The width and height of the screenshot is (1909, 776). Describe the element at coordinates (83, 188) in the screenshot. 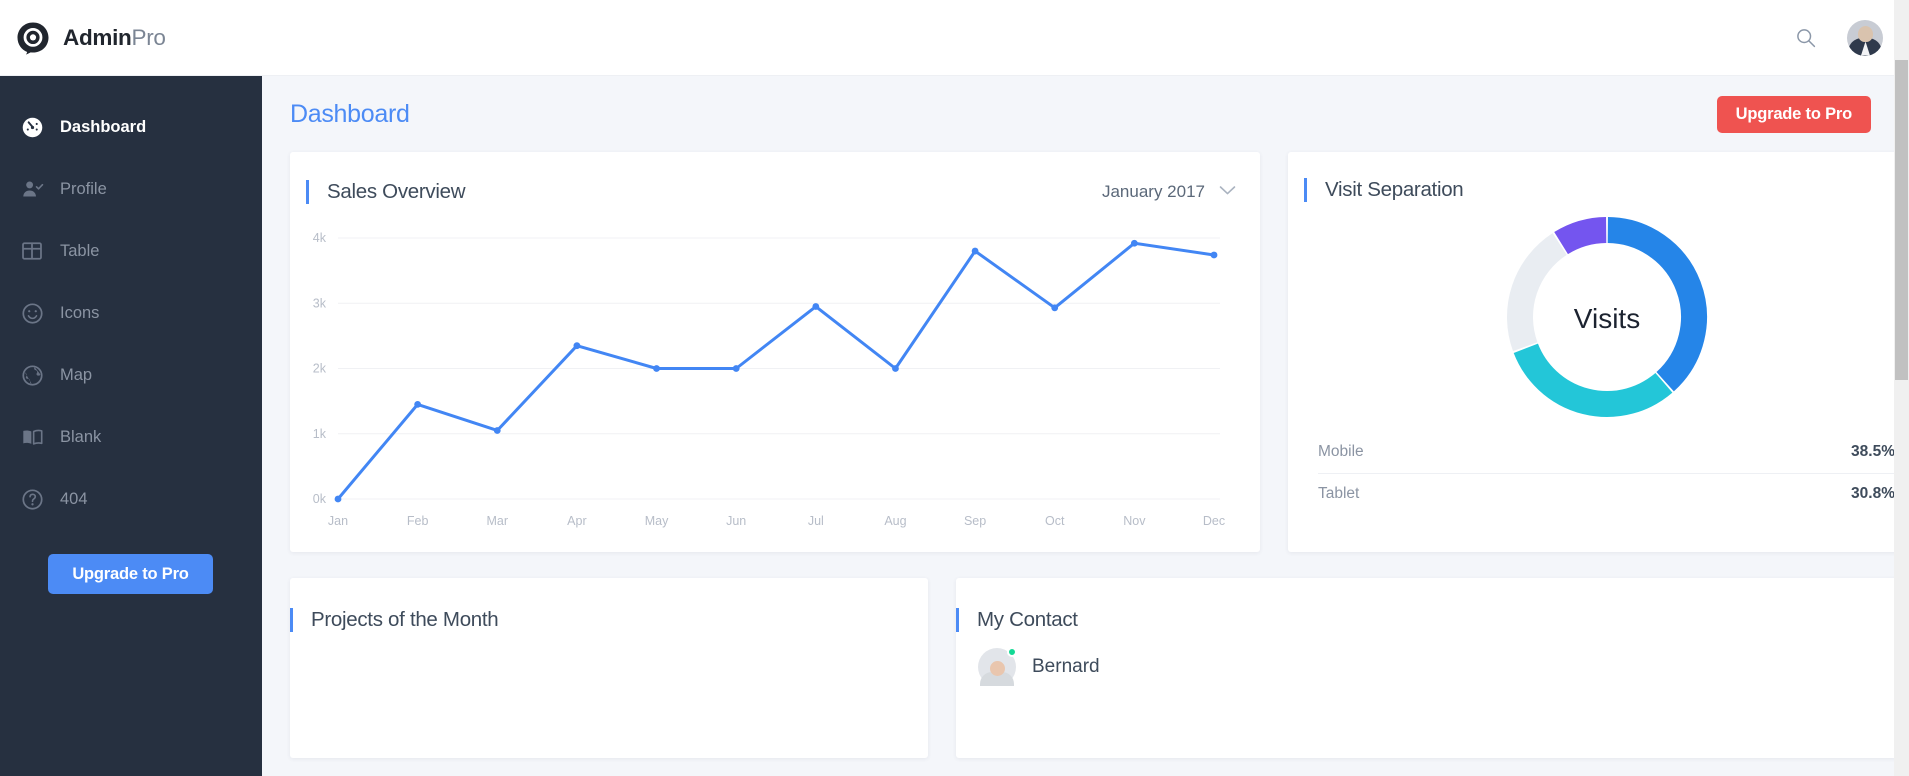

I see `sidebar-item-label: Profile` at that location.